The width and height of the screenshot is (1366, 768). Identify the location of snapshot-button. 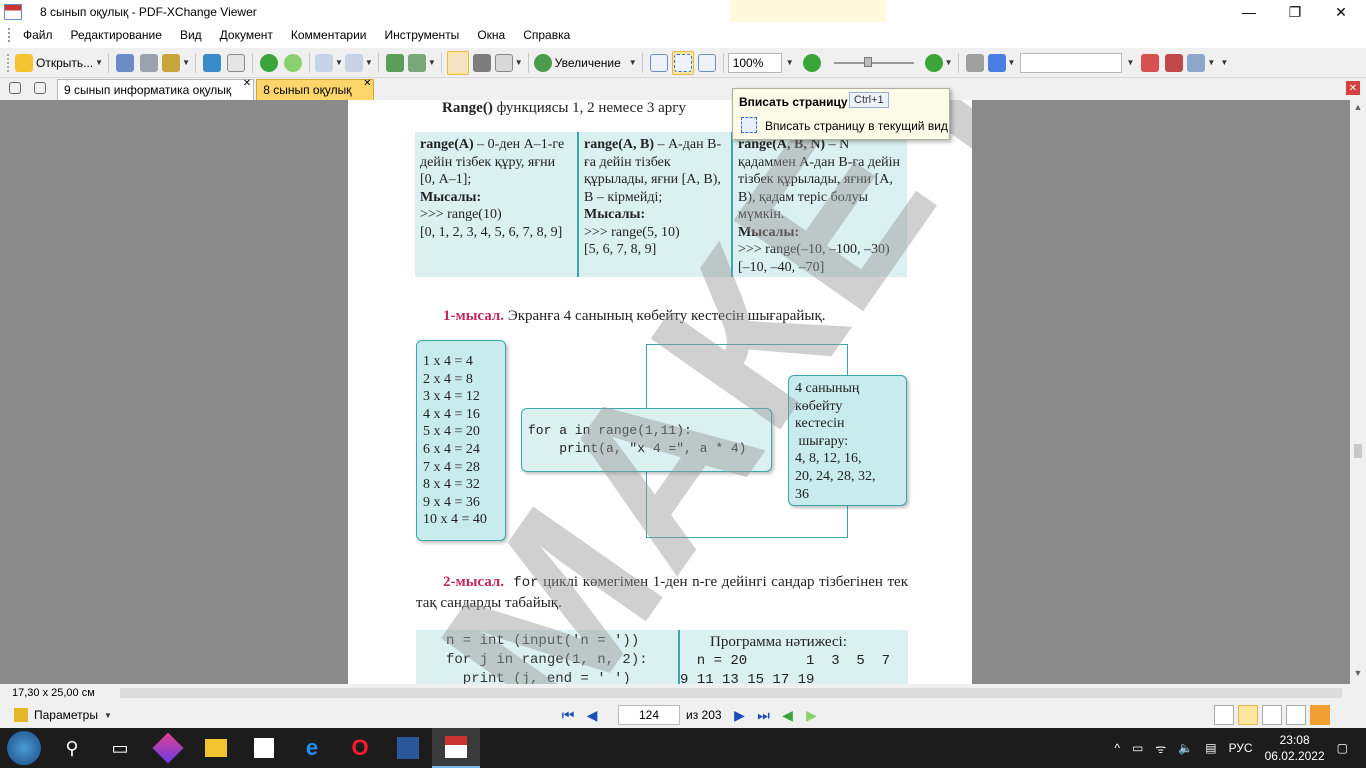
(482, 63).